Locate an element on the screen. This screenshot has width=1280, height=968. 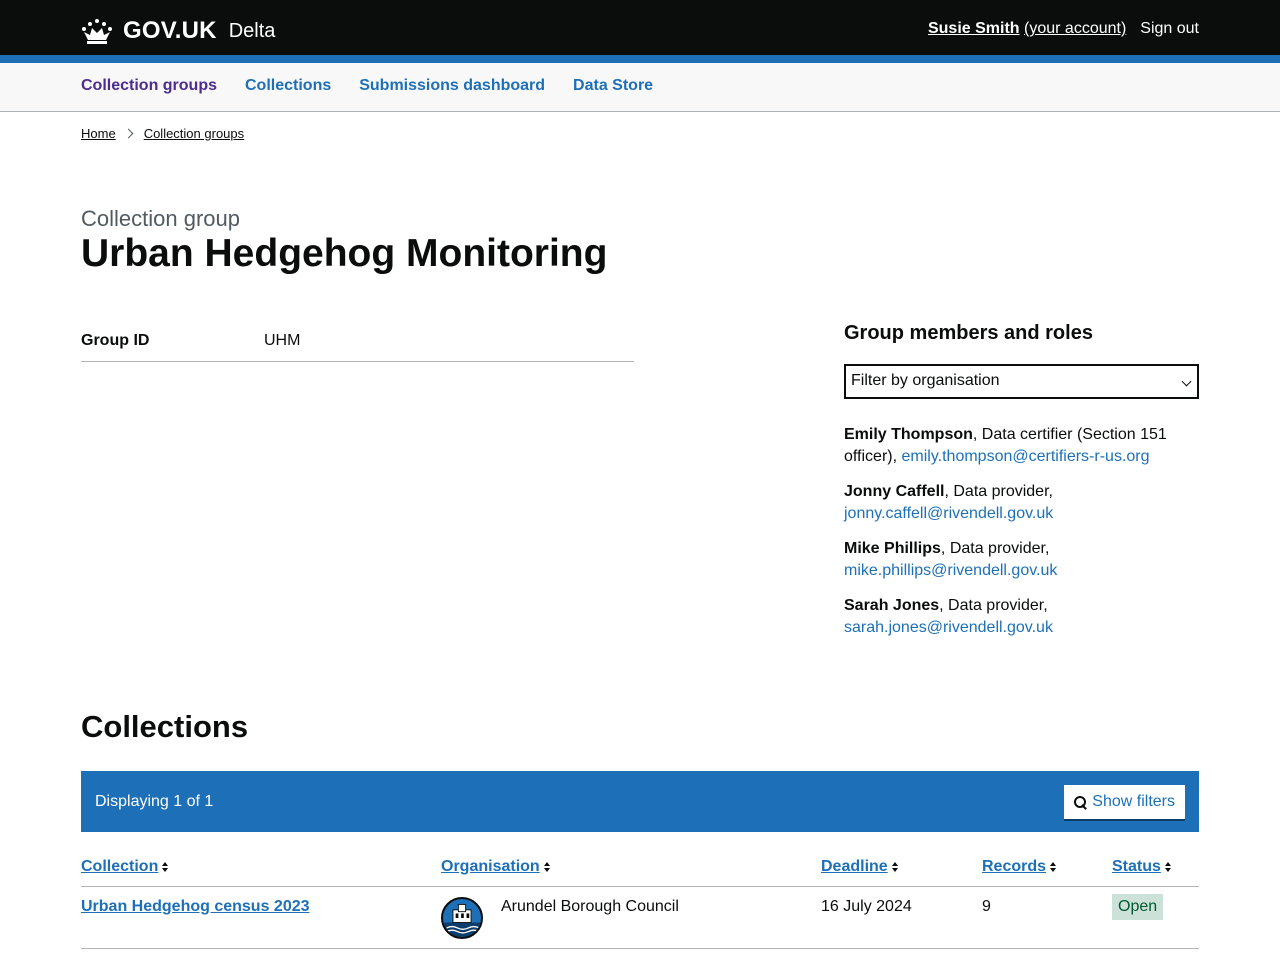
organisation-name: Arundel Borough Council is located at coordinates (590, 906).